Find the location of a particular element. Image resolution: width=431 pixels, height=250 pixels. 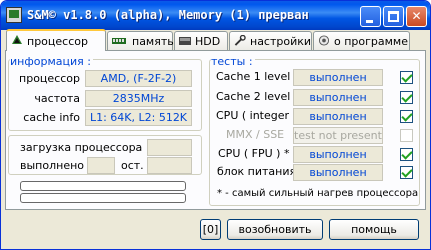

cpu-value: AMD, (F-2F-2) is located at coordinates (138, 78).